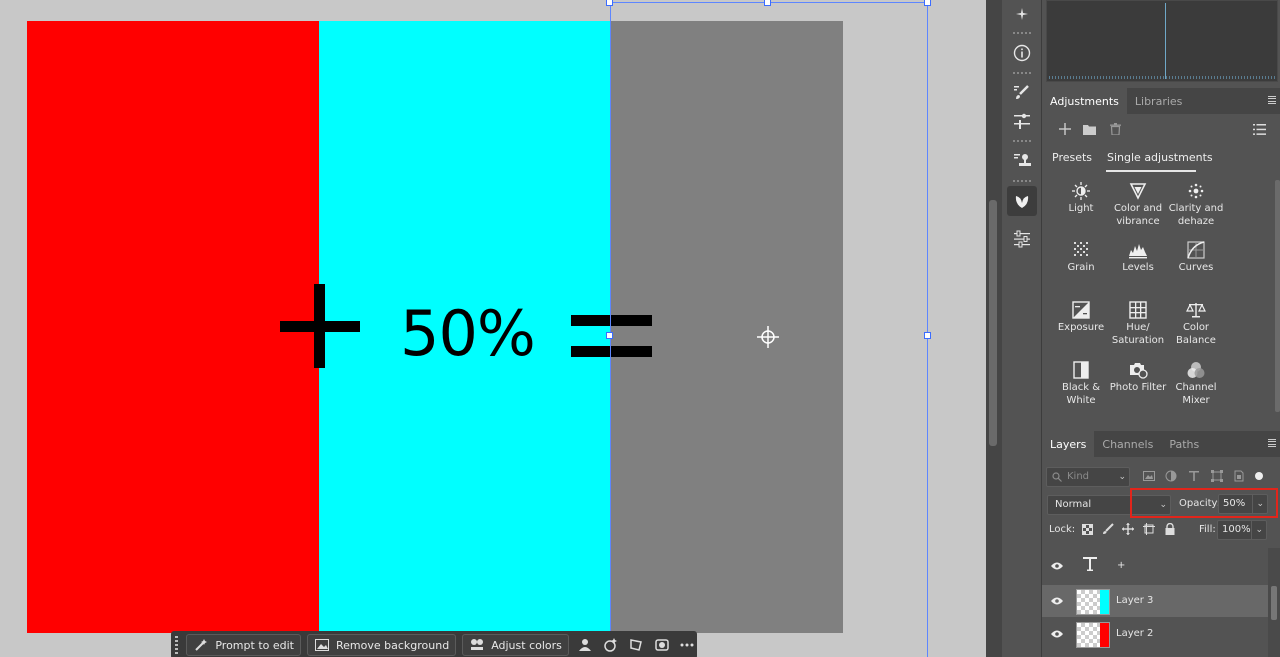 This screenshot has width=1280, height=657. Describe the element at coordinates (636, 645) in the screenshot. I see `transform-button` at that location.